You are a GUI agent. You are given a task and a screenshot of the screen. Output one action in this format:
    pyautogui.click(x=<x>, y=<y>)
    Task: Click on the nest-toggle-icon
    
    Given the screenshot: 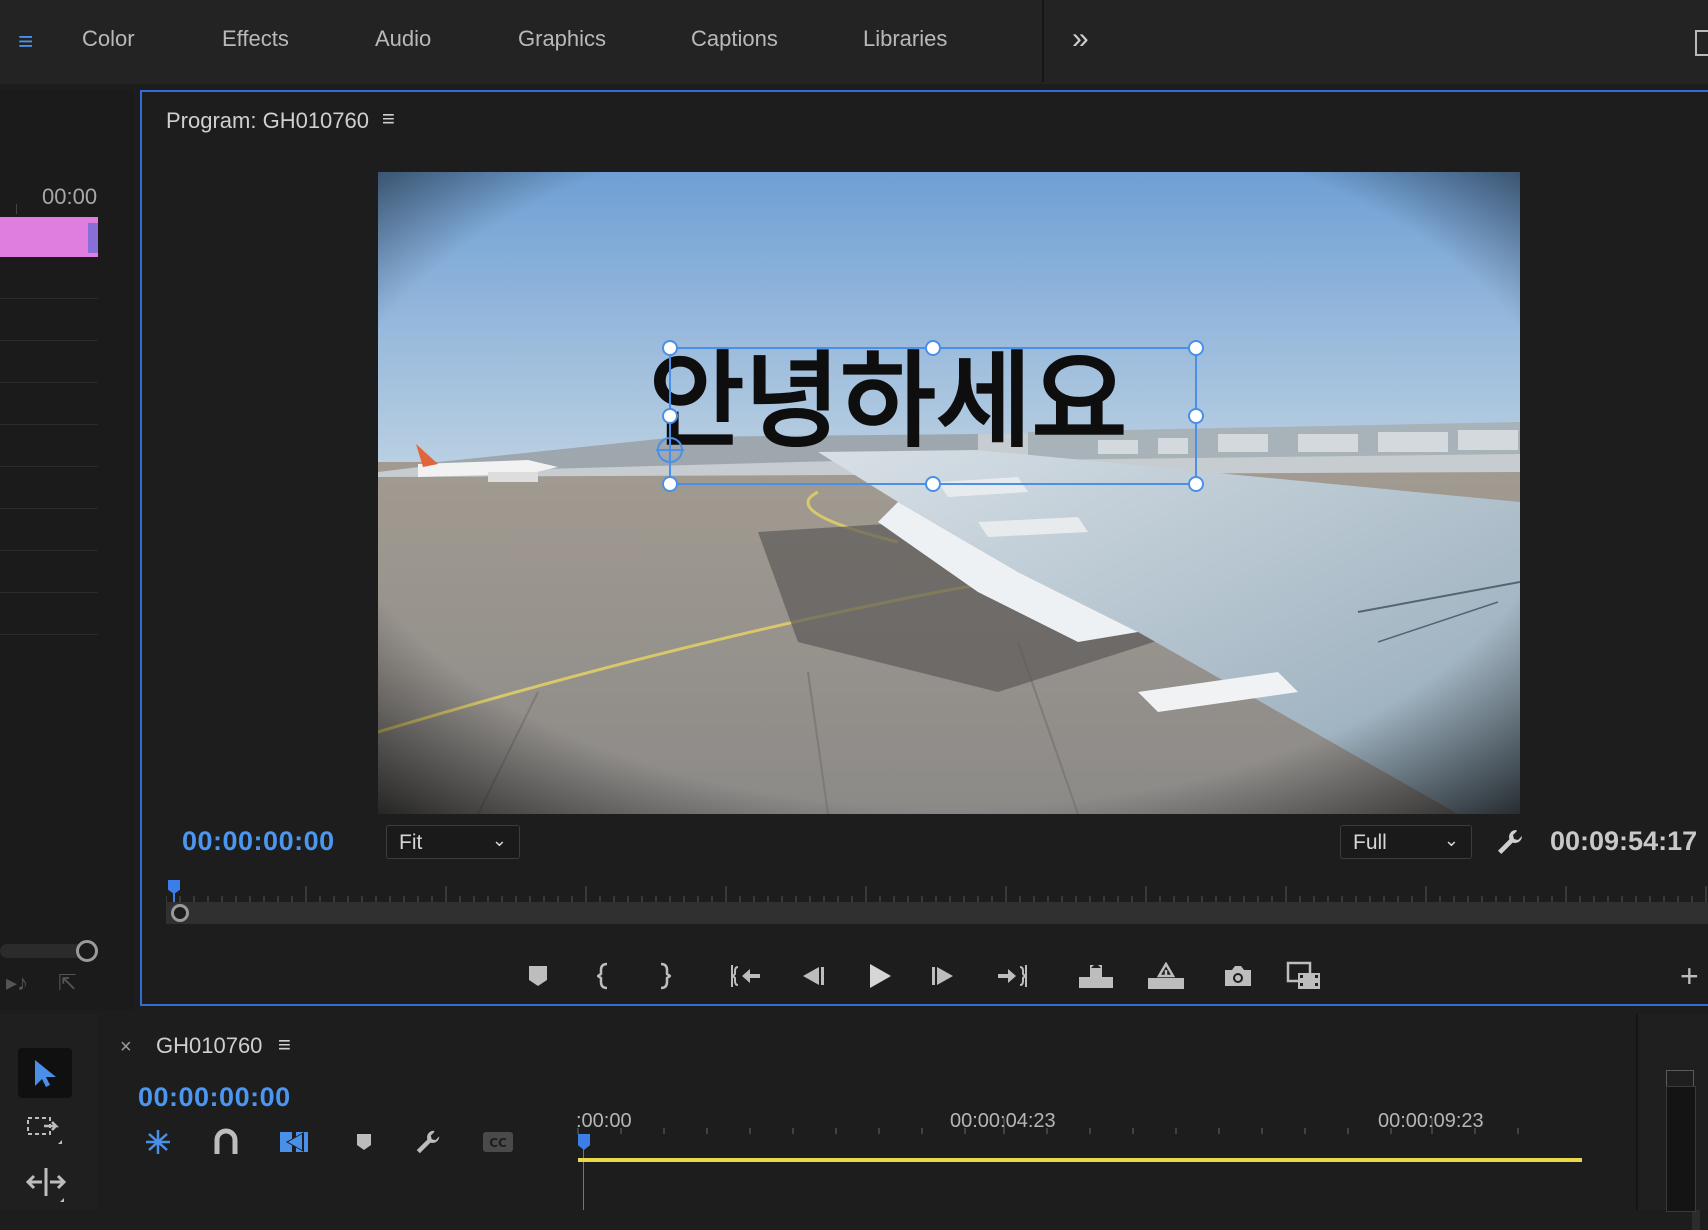 What is the action you would take?
    pyautogui.click(x=158, y=1142)
    